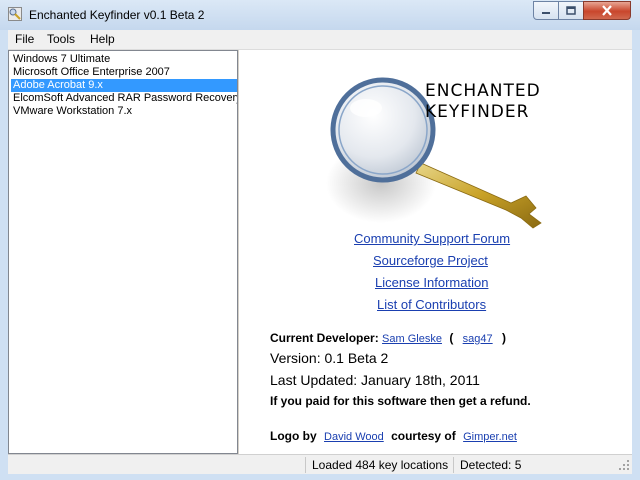  I want to click on status-bar: Loaded 484 key locations Detected: 5, so click(320, 464).